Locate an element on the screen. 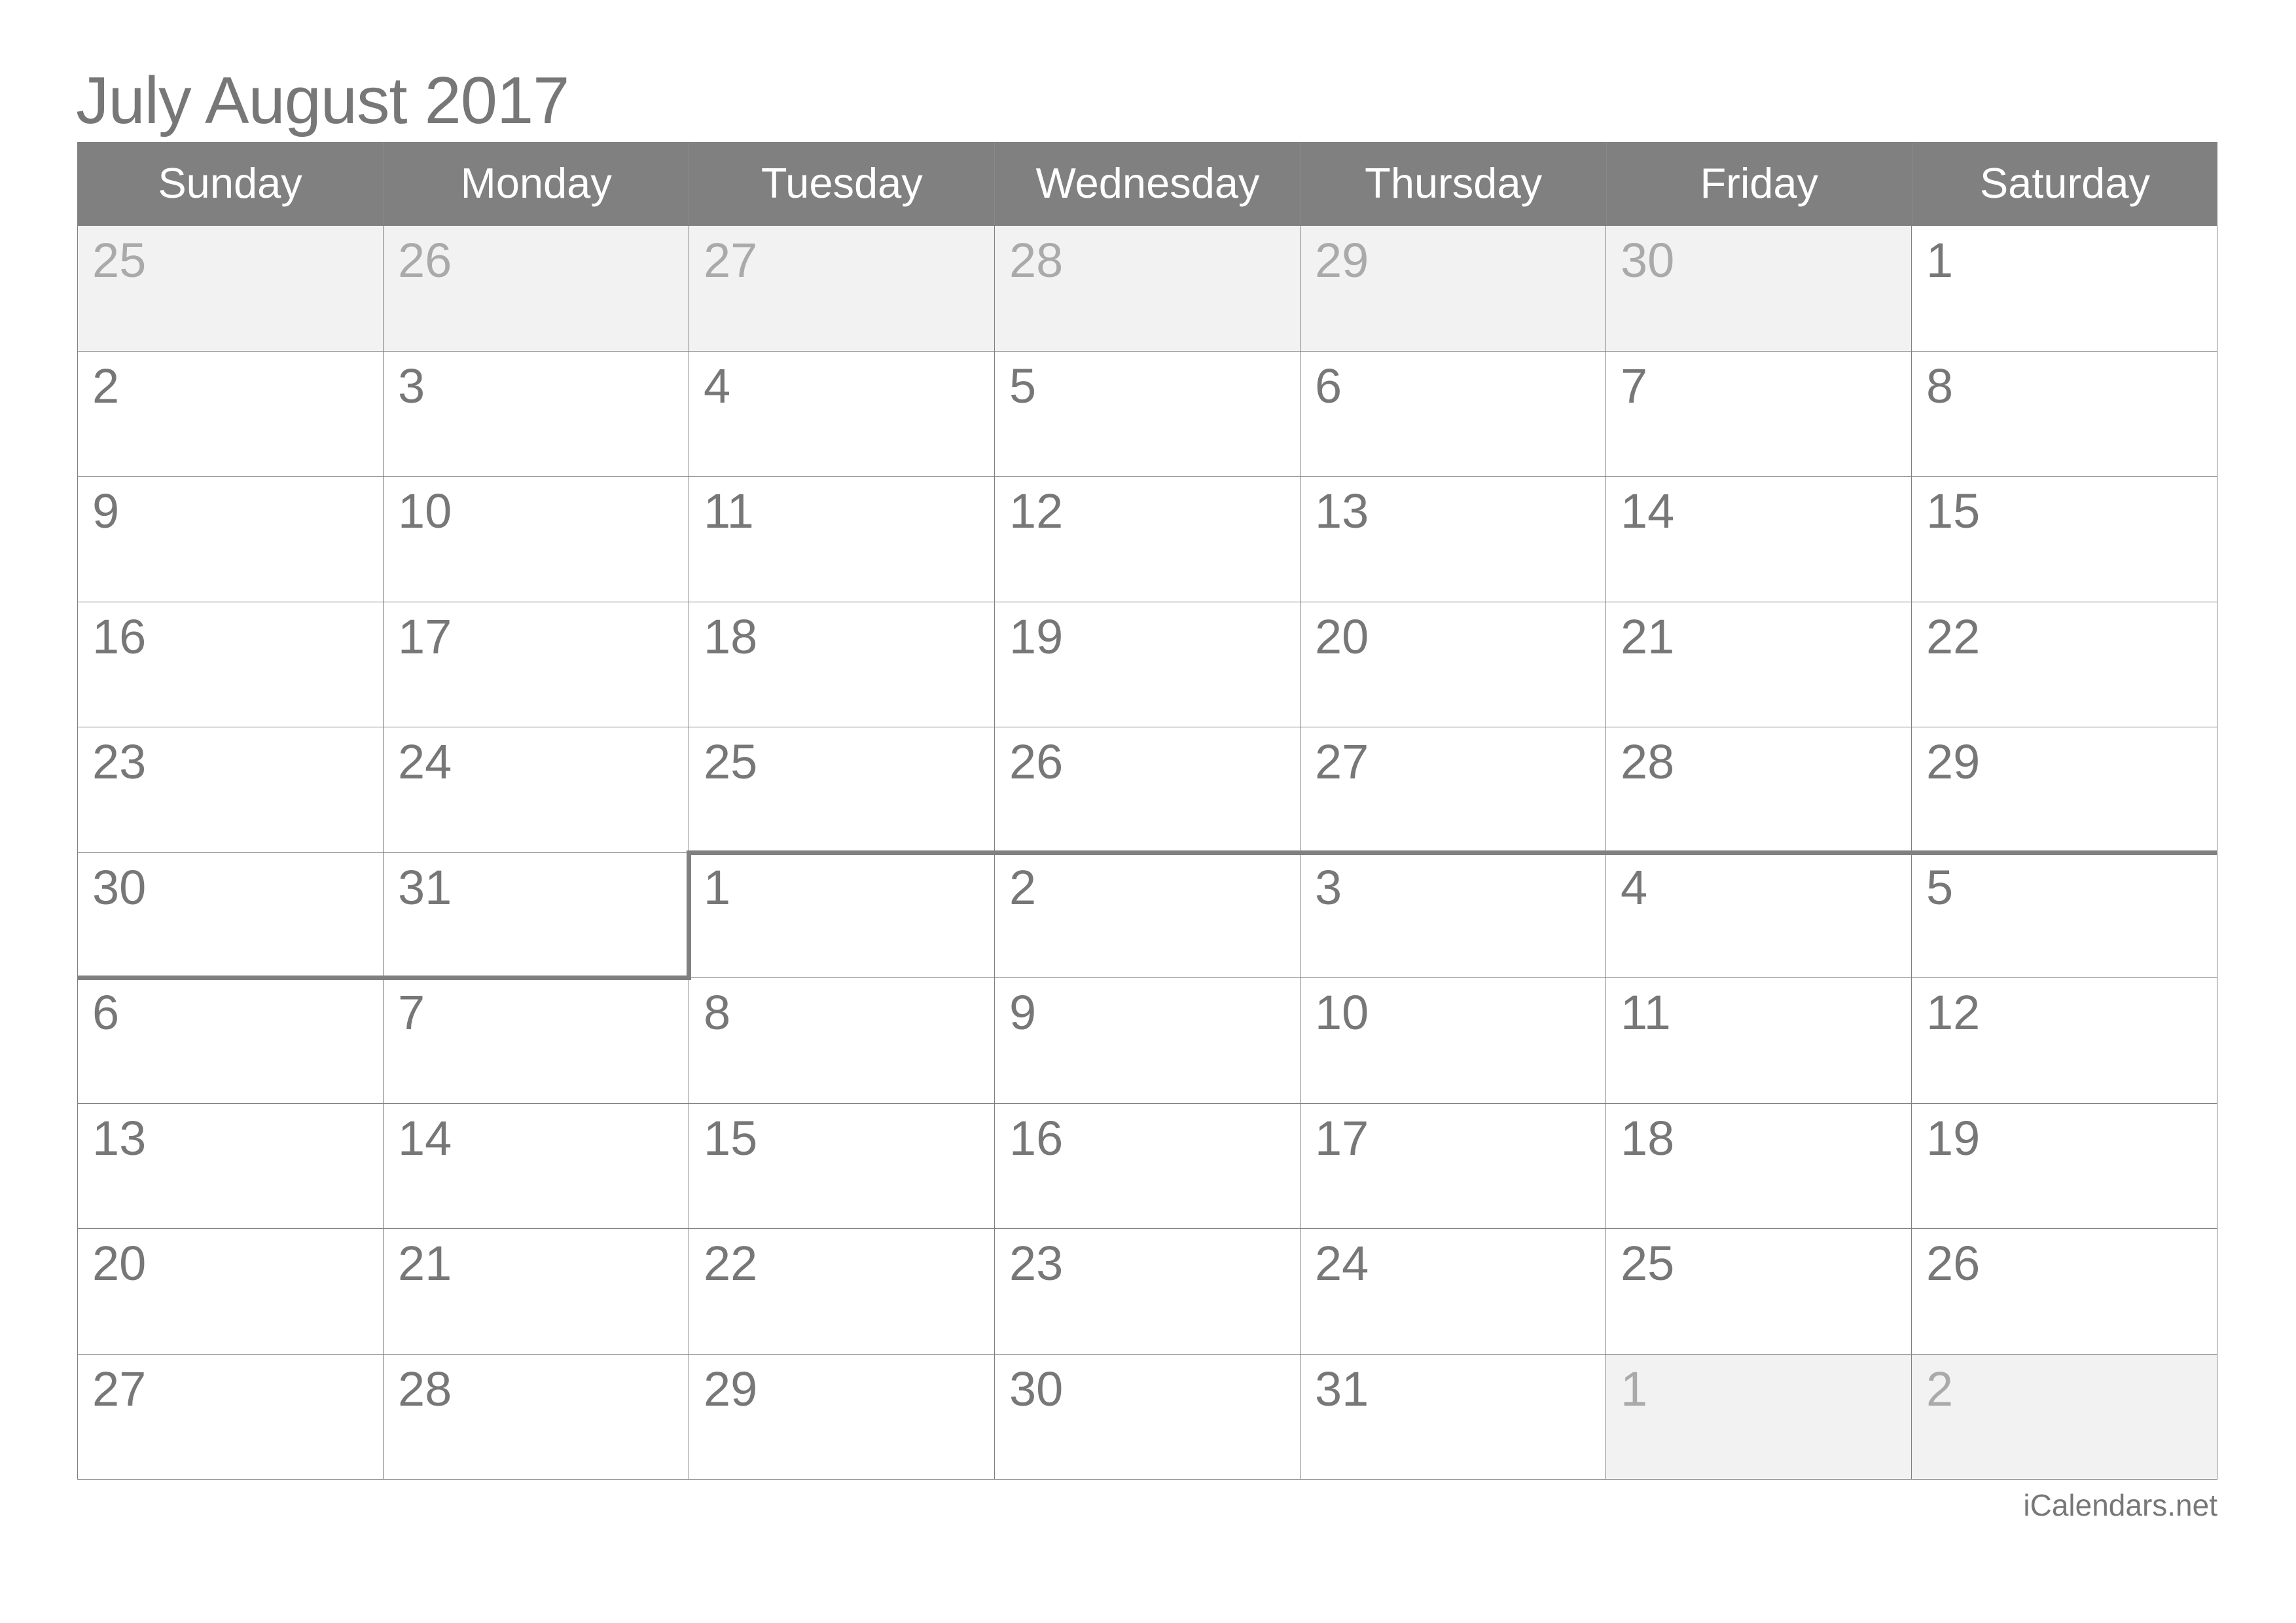  day-number: 19 is located at coordinates (1953, 1137).